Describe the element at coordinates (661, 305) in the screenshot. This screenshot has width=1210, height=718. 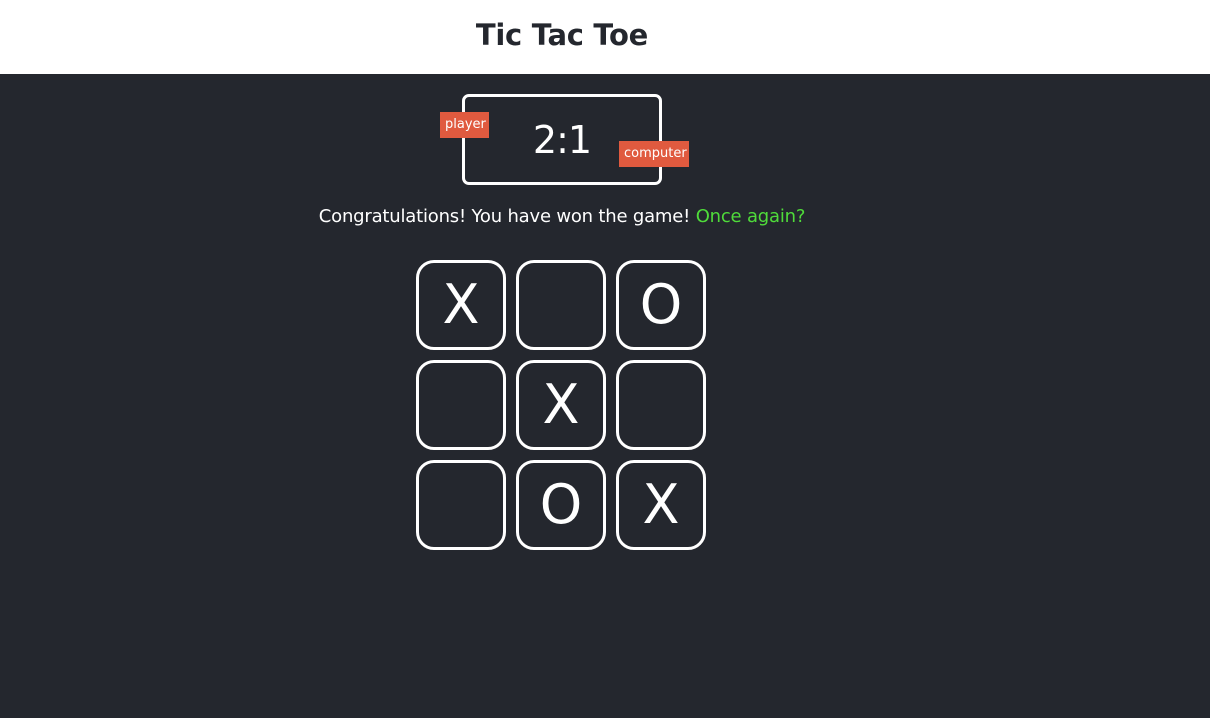
I see `board-cell-3: O` at that location.